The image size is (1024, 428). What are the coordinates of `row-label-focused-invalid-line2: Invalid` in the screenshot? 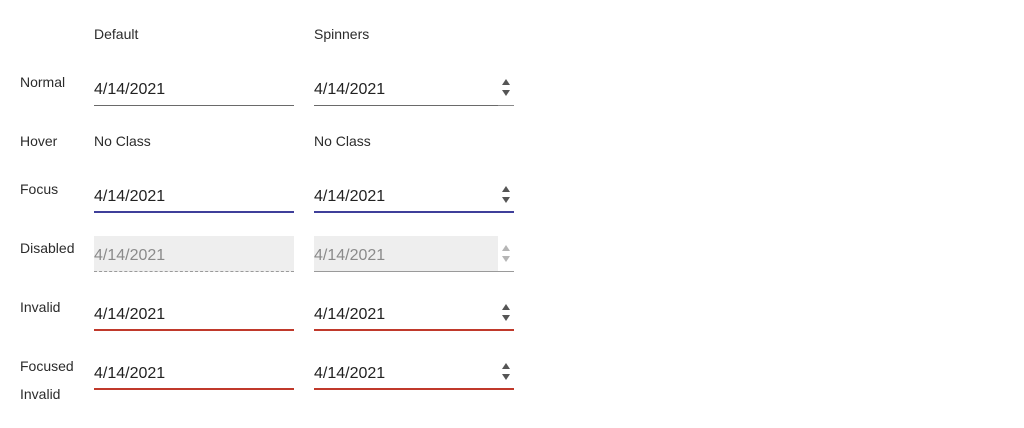 It's located at (40, 394).